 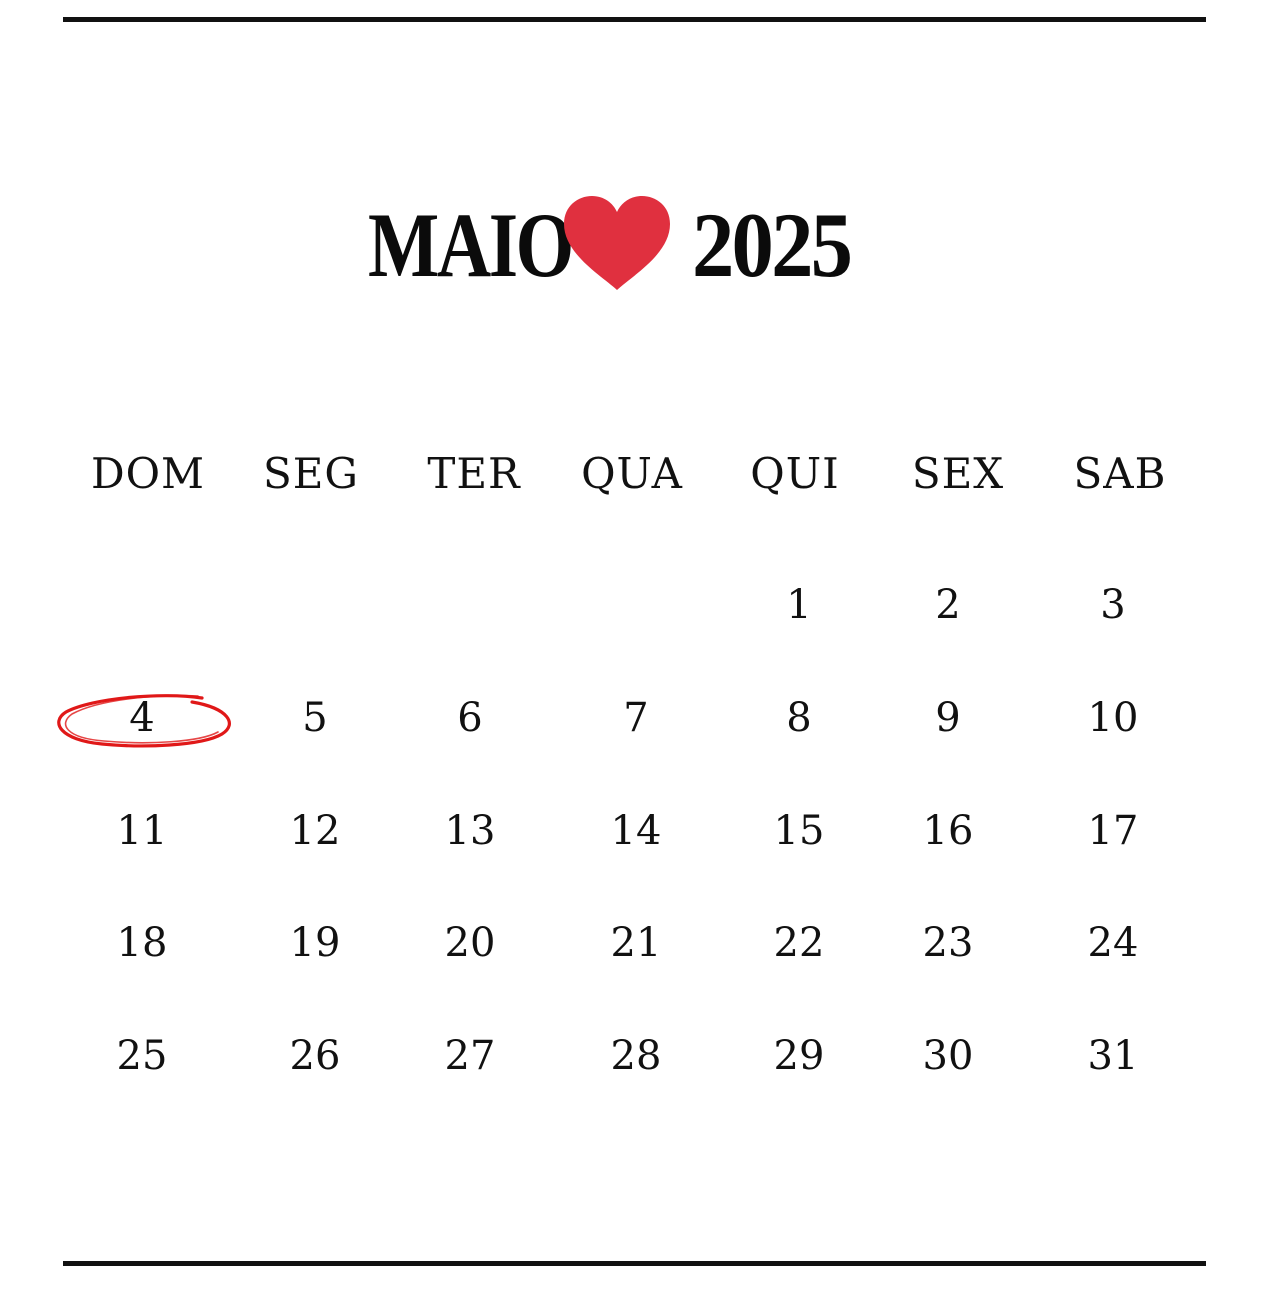 What do you see at coordinates (1113, 1056) in the screenshot?
I see `day-cell: 31` at bounding box center [1113, 1056].